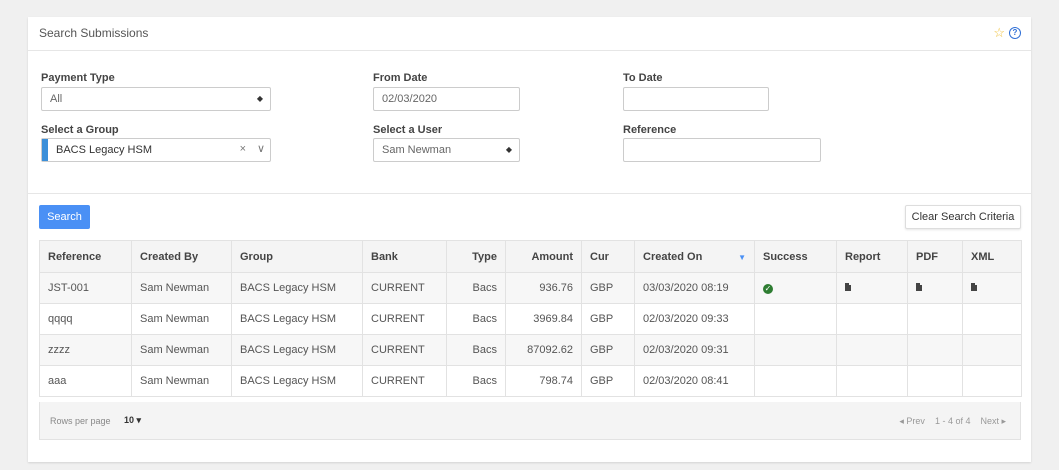 The image size is (1059, 470). I want to click on column-header-report: Report, so click(872, 256).